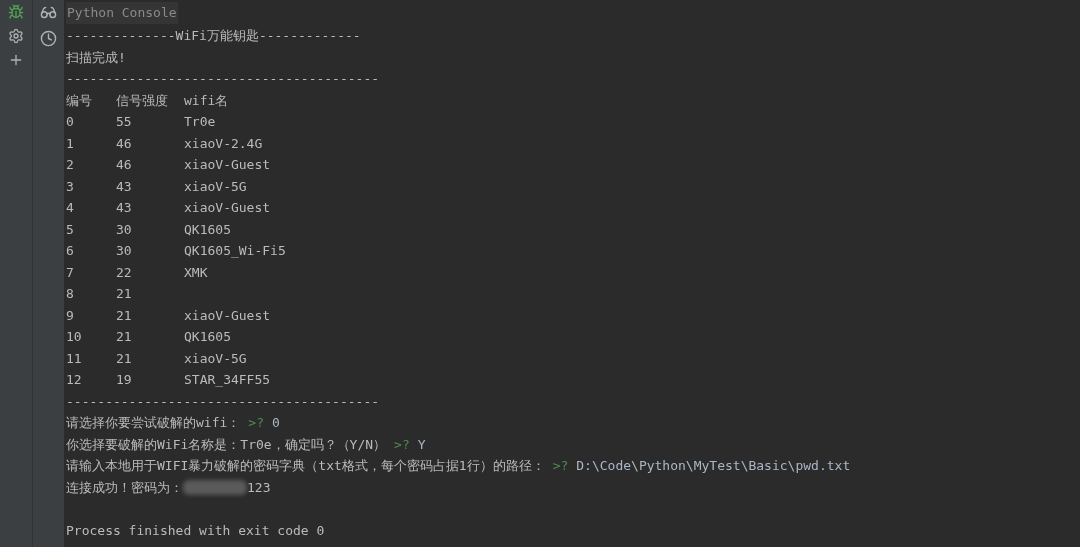 This screenshot has width=1080, height=547. What do you see at coordinates (70, 143) in the screenshot?
I see `table-cell-text: 1` at bounding box center [70, 143].